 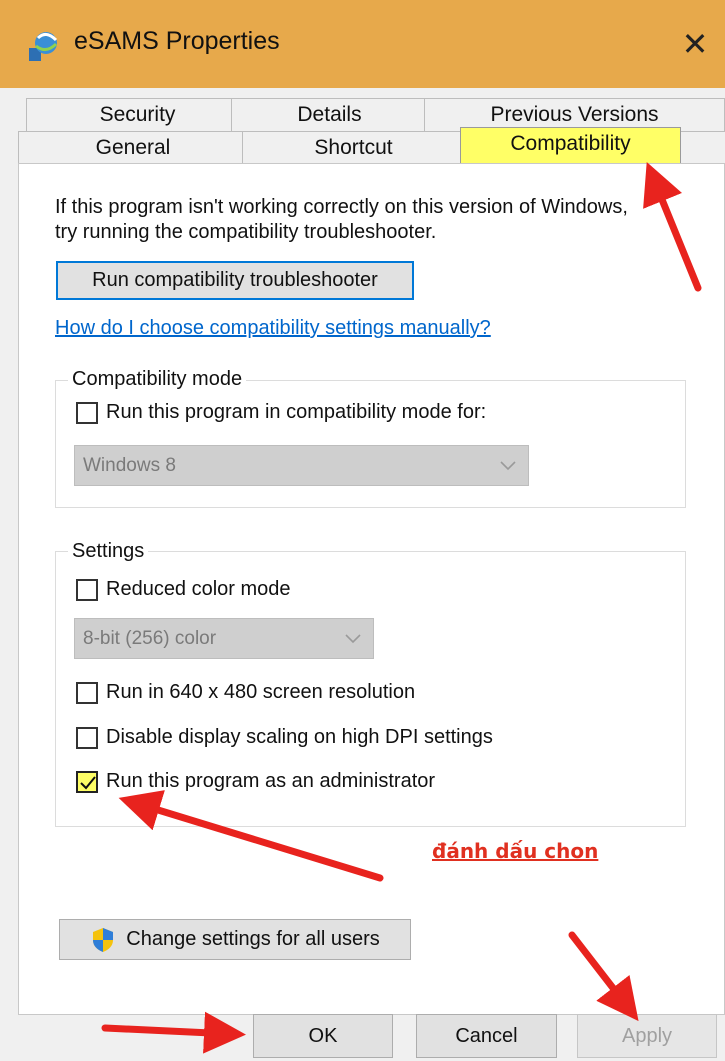 What do you see at coordinates (329, 115) in the screenshot?
I see `tab-details: Details` at bounding box center [329, 115].